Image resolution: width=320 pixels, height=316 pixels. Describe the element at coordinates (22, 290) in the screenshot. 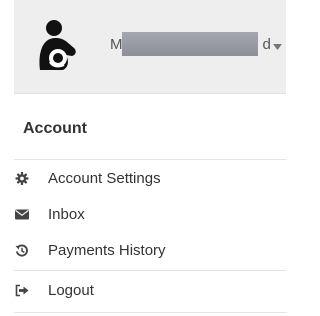

I see `logout-icon` at that location.